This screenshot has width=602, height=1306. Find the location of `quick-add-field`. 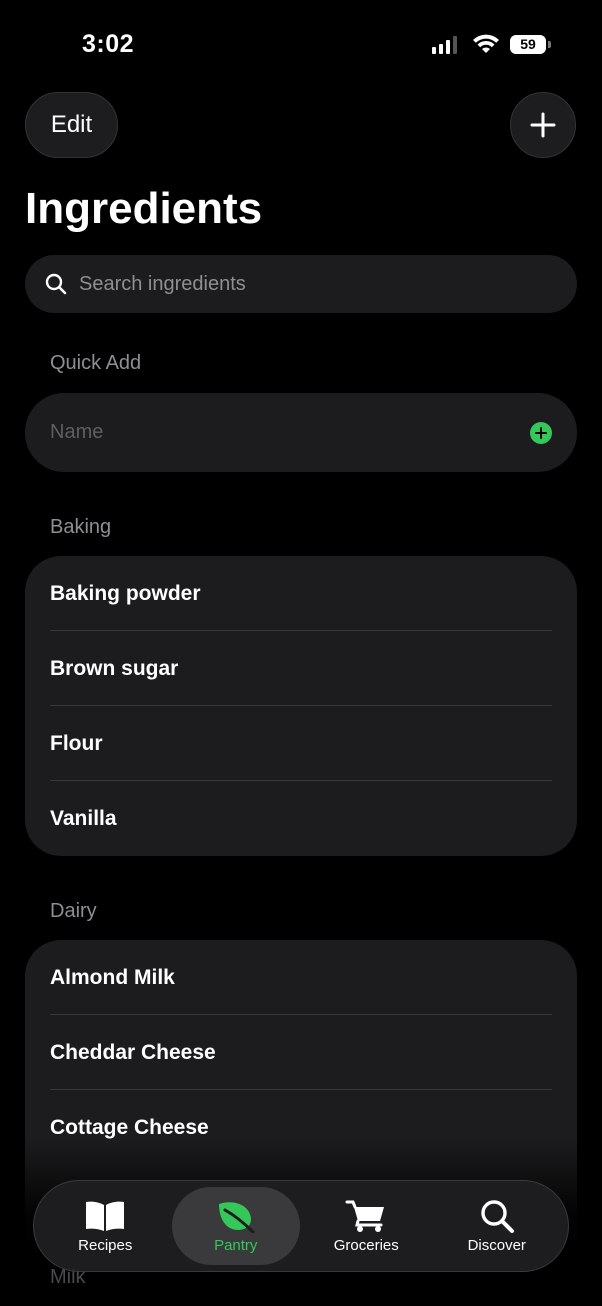

quick-add-field is located at coordinates (301, 432).